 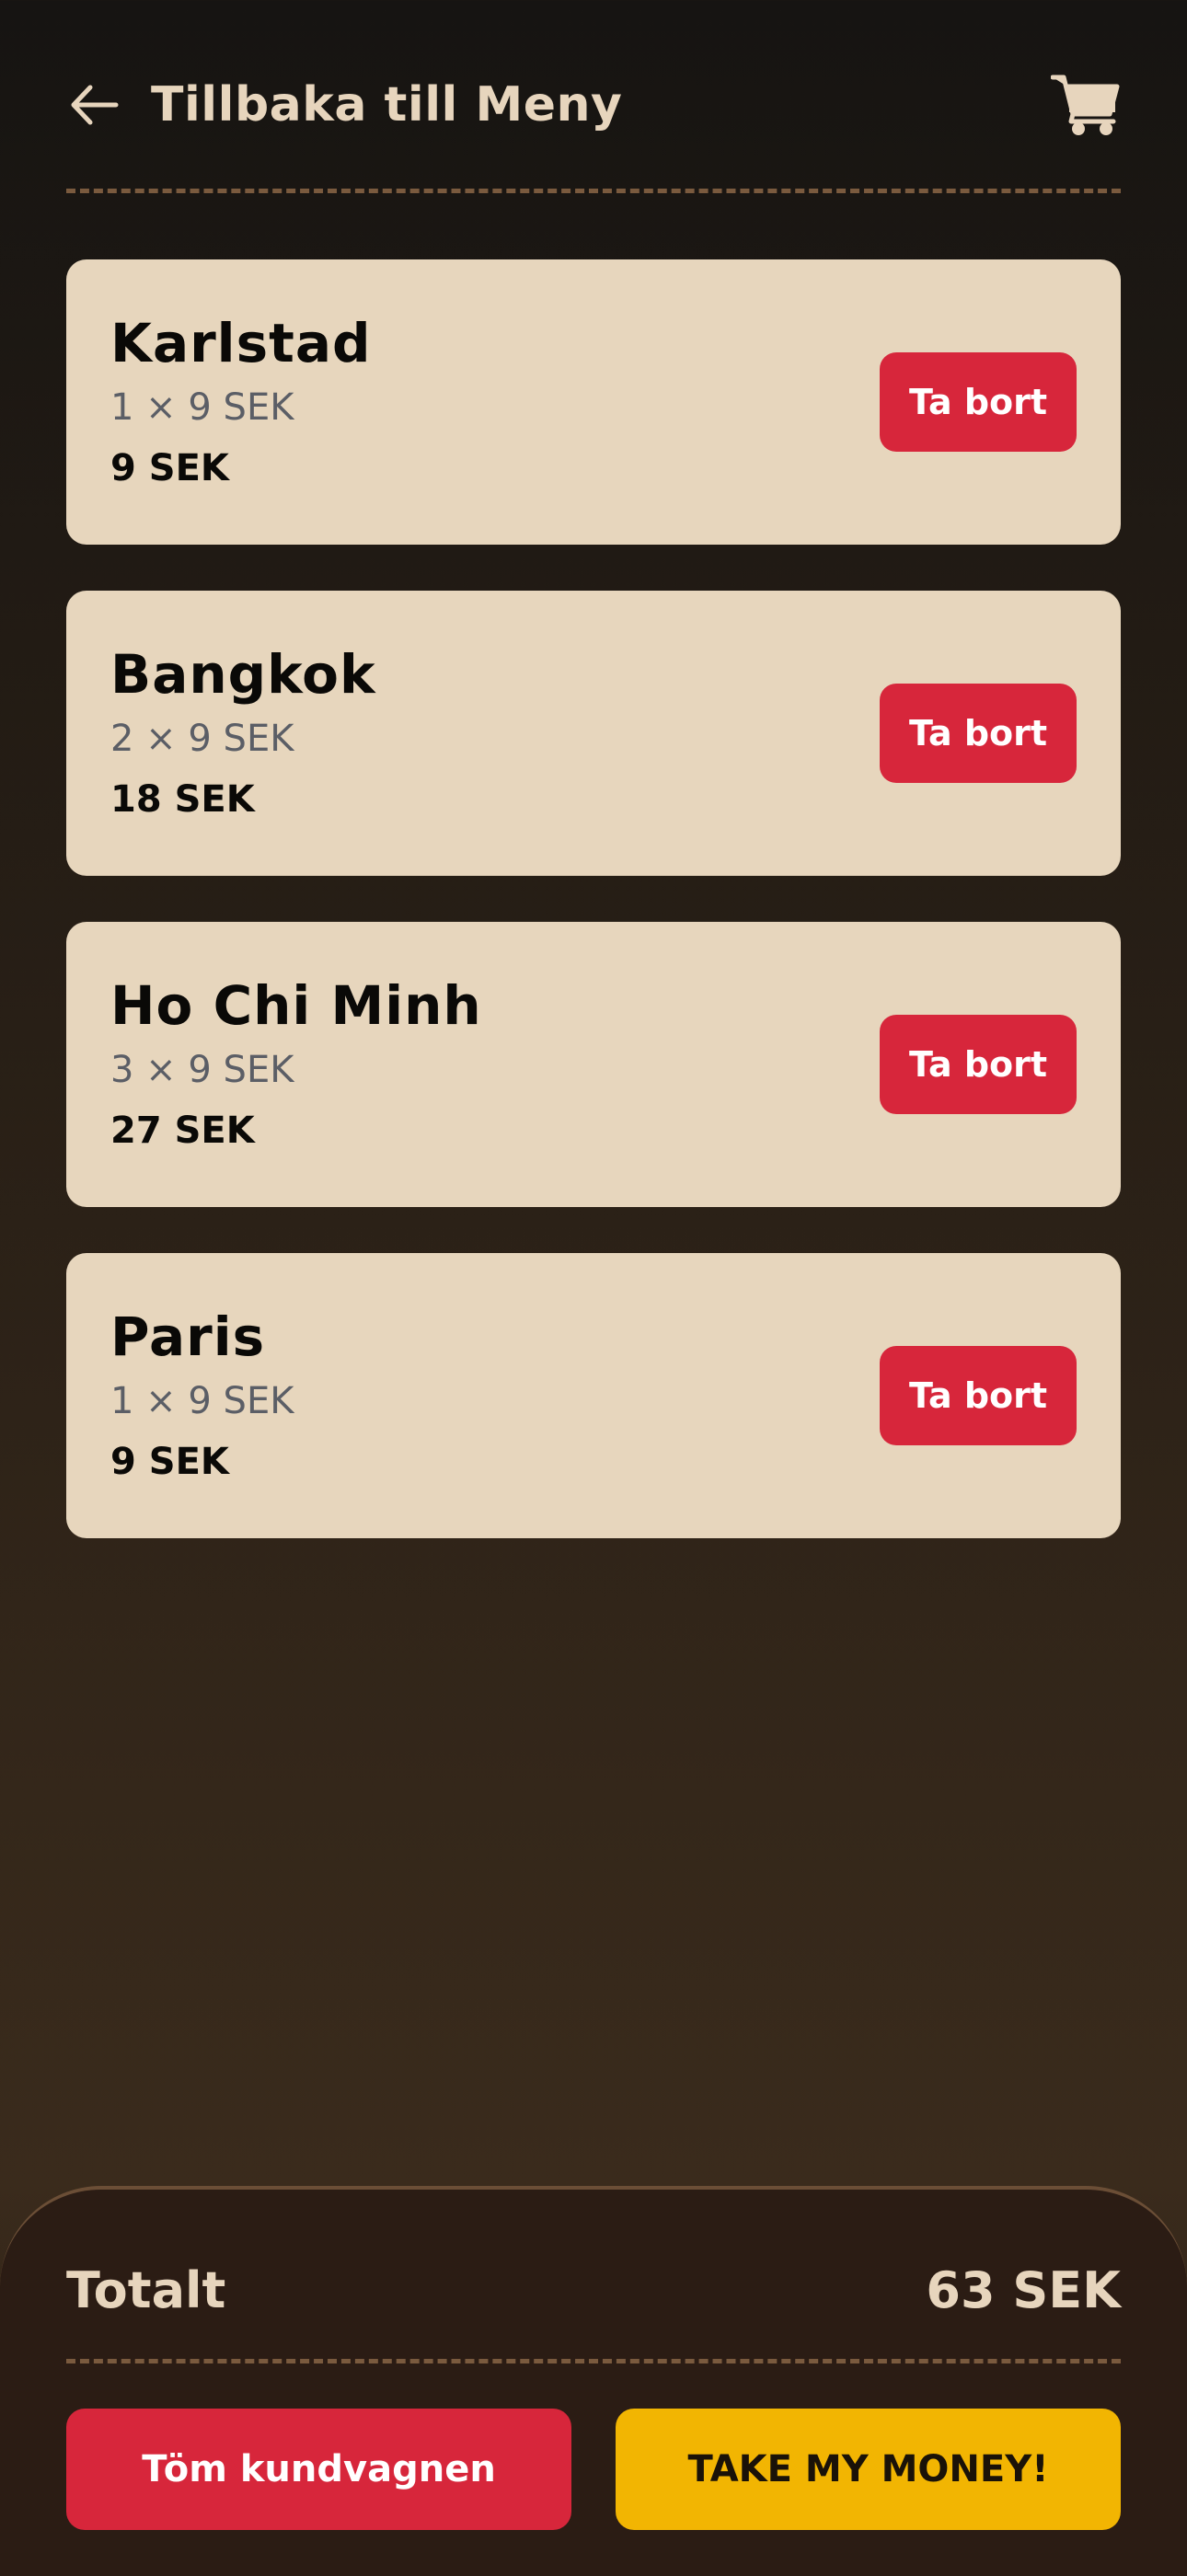 I want to click on total-label: Totalt, so click(x=146, y=2290).